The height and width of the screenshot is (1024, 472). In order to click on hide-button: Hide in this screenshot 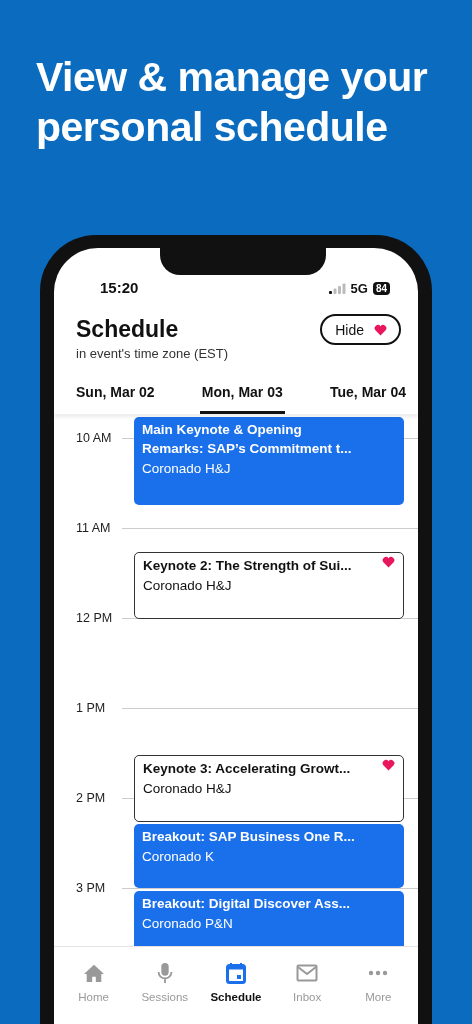, I will do `click(360, 329)`.